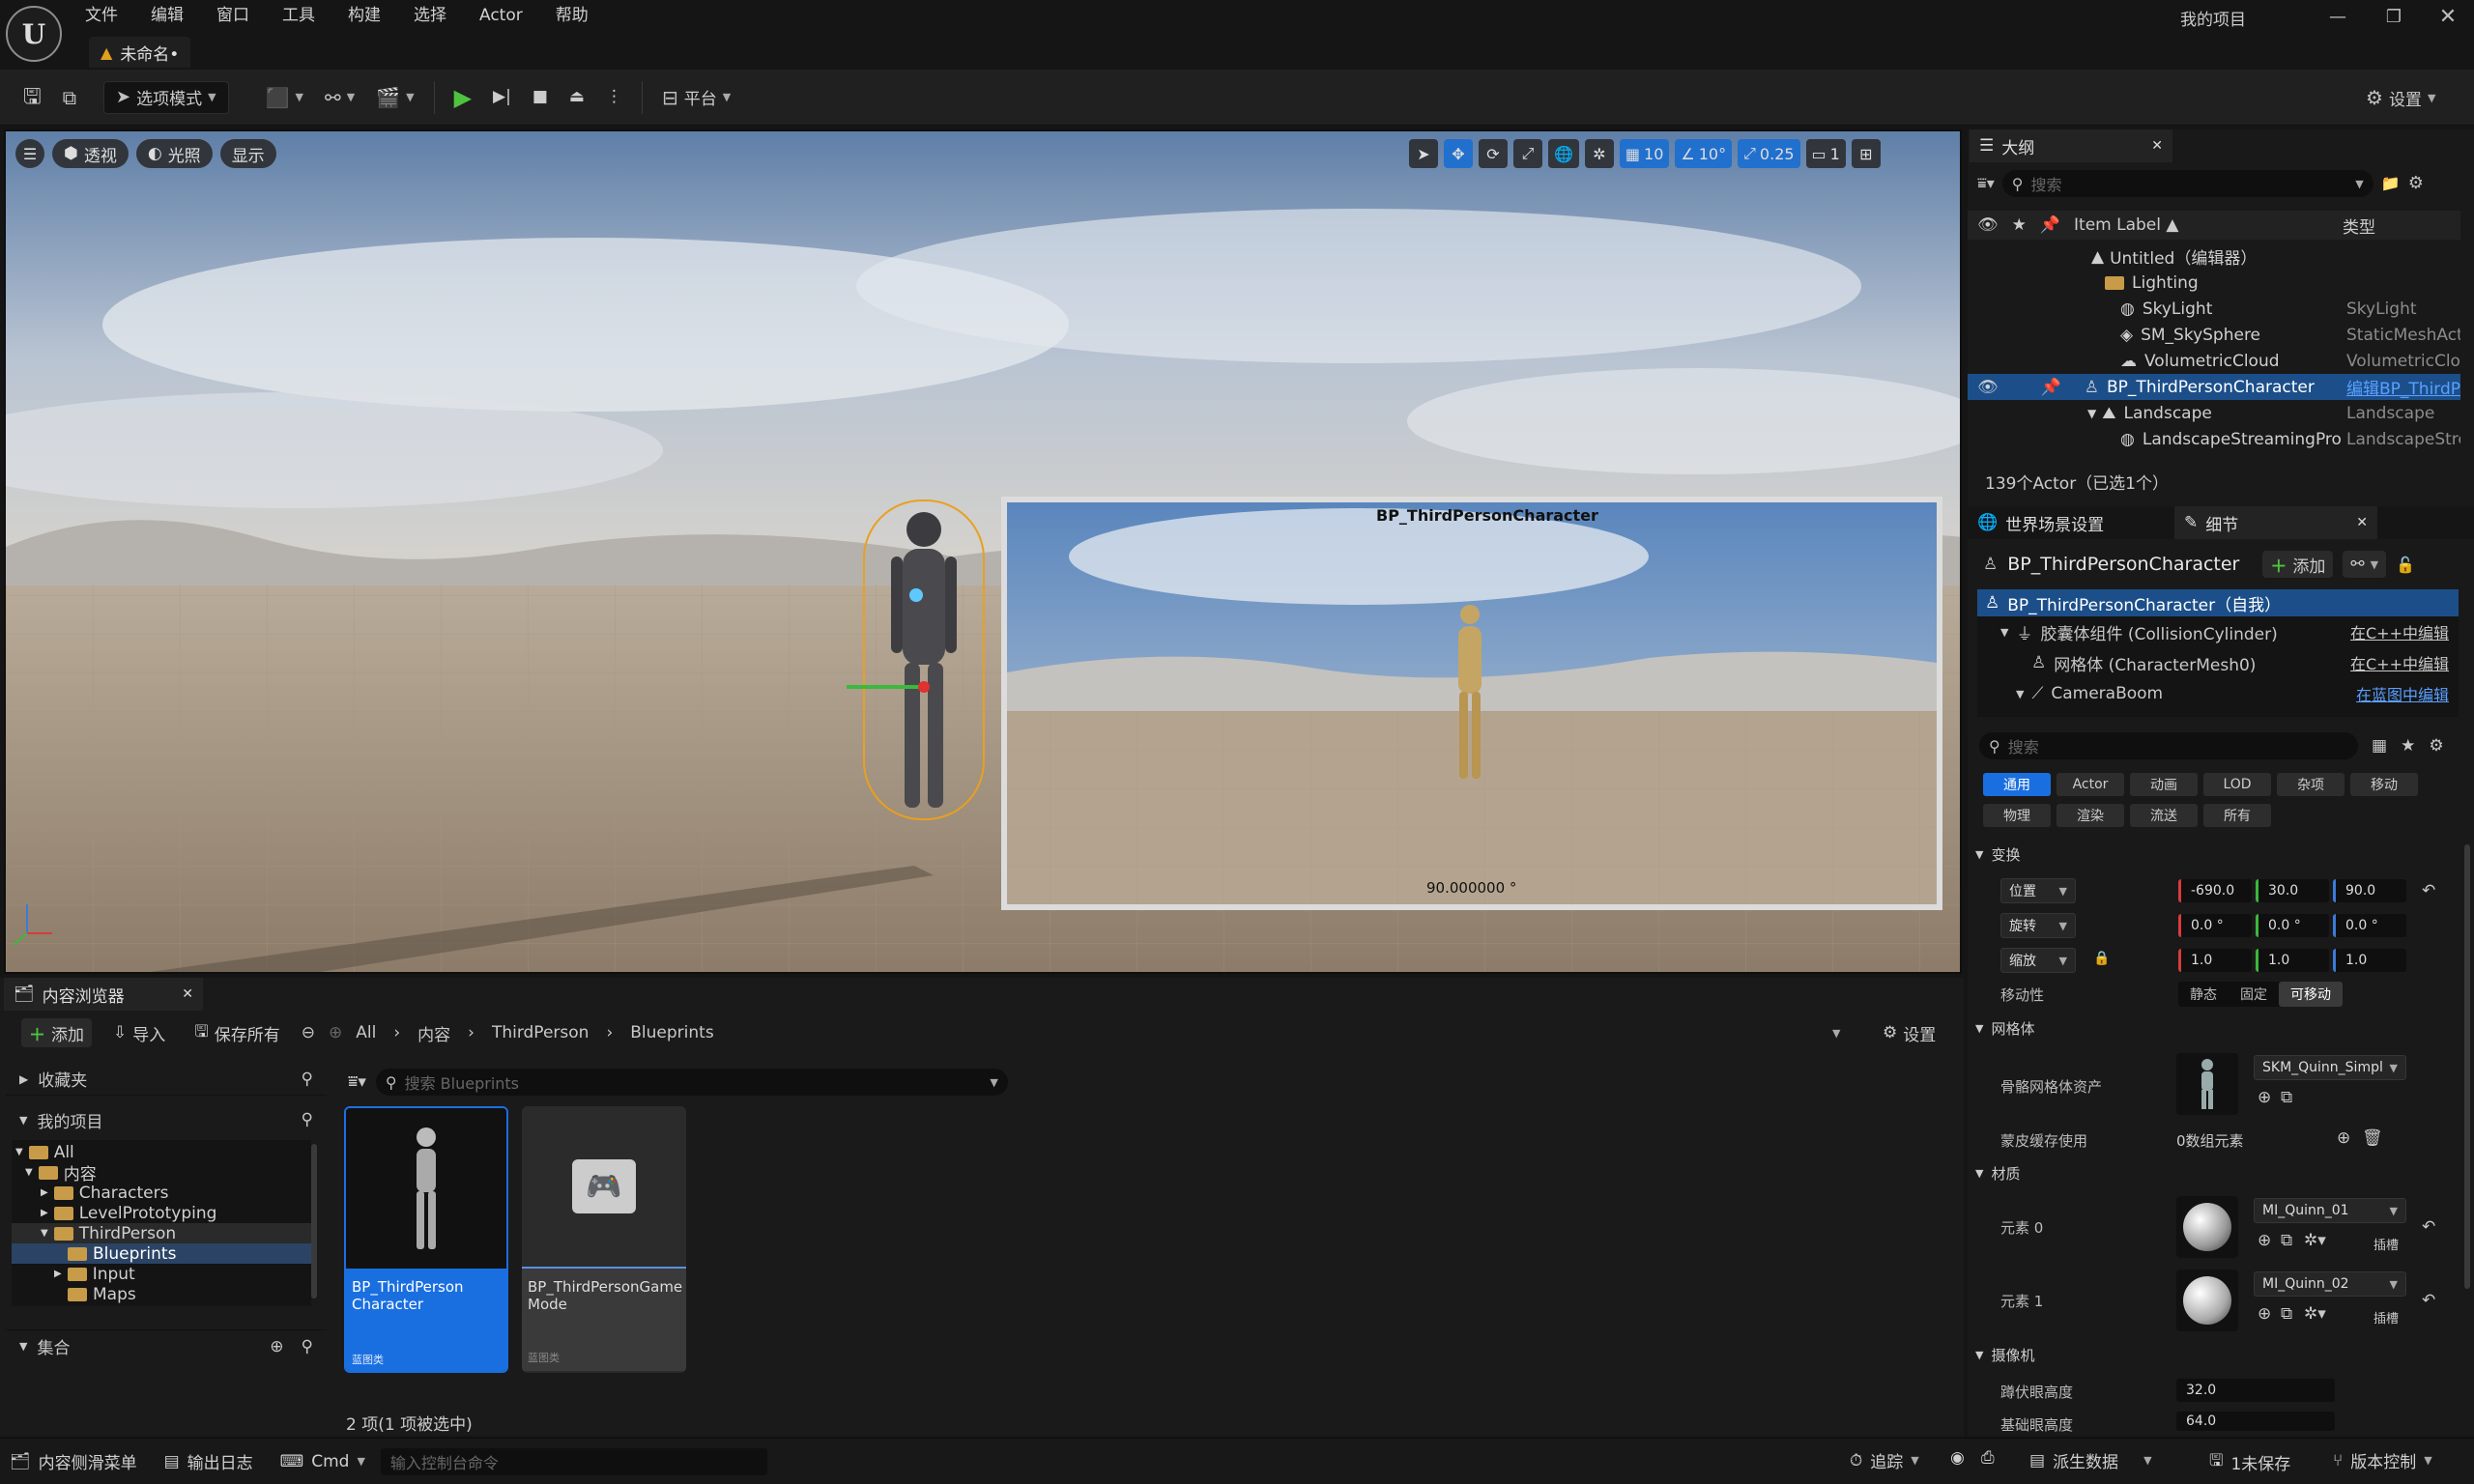 This screenshot has width=2474, height=1484. What do you see at coordinates (2017, 785) in the screenshot?
I see `category-general: 通用` at bounding box center [2017, 785].